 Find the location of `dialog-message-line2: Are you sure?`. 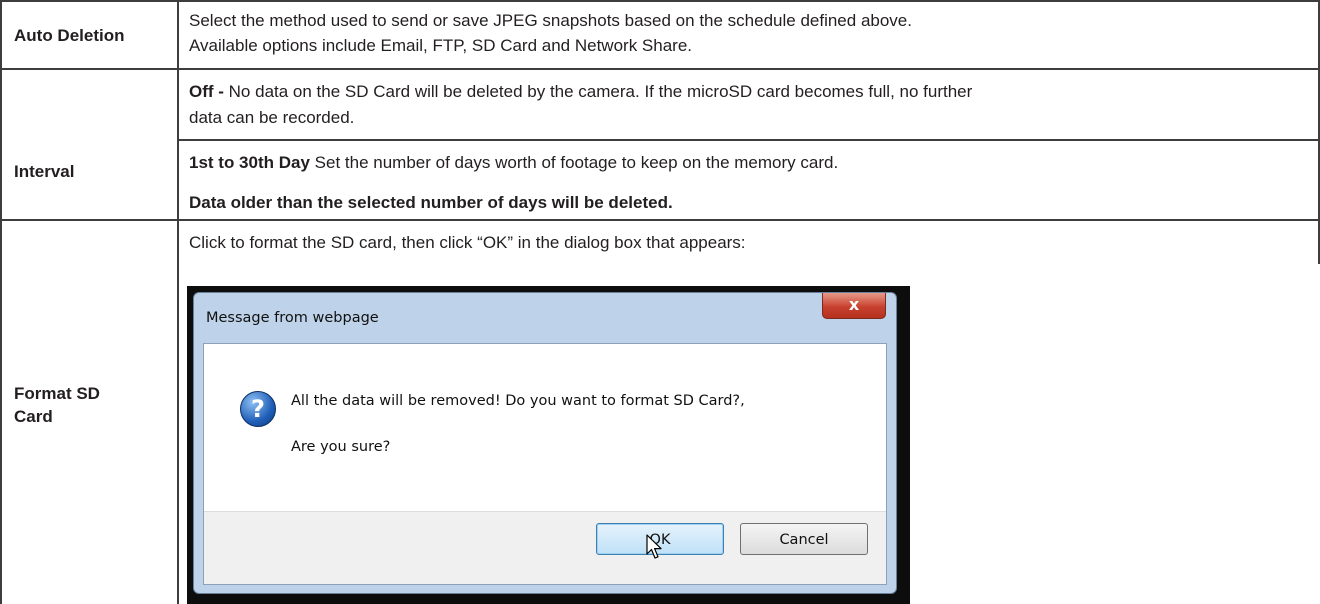

dialog-message-line2: Are you sure? is located at coordinates (341, 447).